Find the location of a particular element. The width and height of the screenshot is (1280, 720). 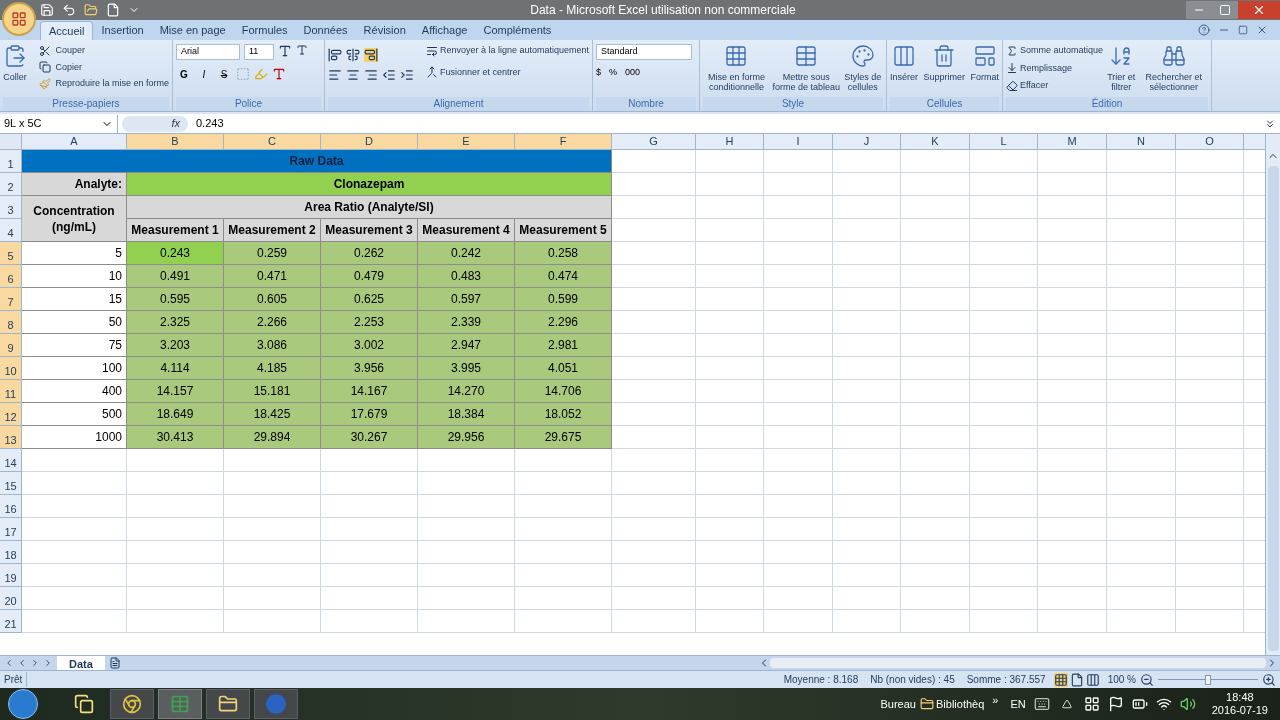

zoom-slider is located at coordinates (1208, 679).